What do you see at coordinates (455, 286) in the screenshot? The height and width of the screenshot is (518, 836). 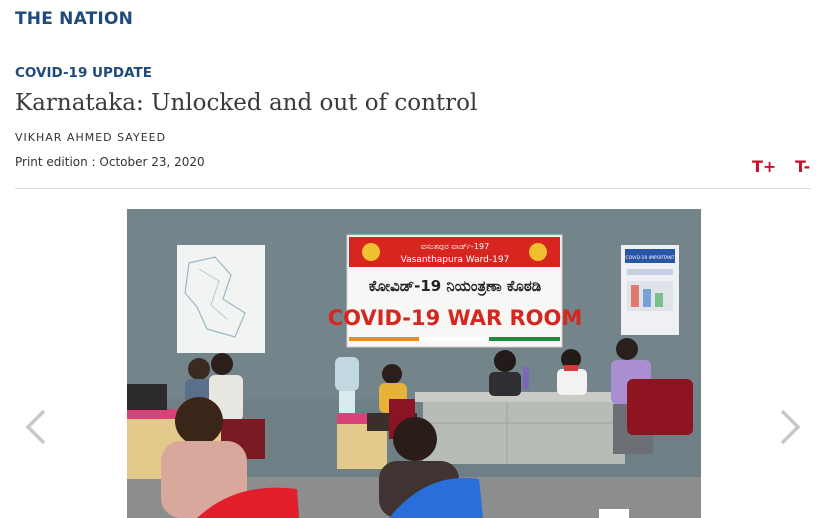 I see `banner-kannada-title: ಕೋವಿಡ್-19 ನಿಯಂತ್ರಣಾ ಕೊಠಡಿ` at bounding box center [455, 286].